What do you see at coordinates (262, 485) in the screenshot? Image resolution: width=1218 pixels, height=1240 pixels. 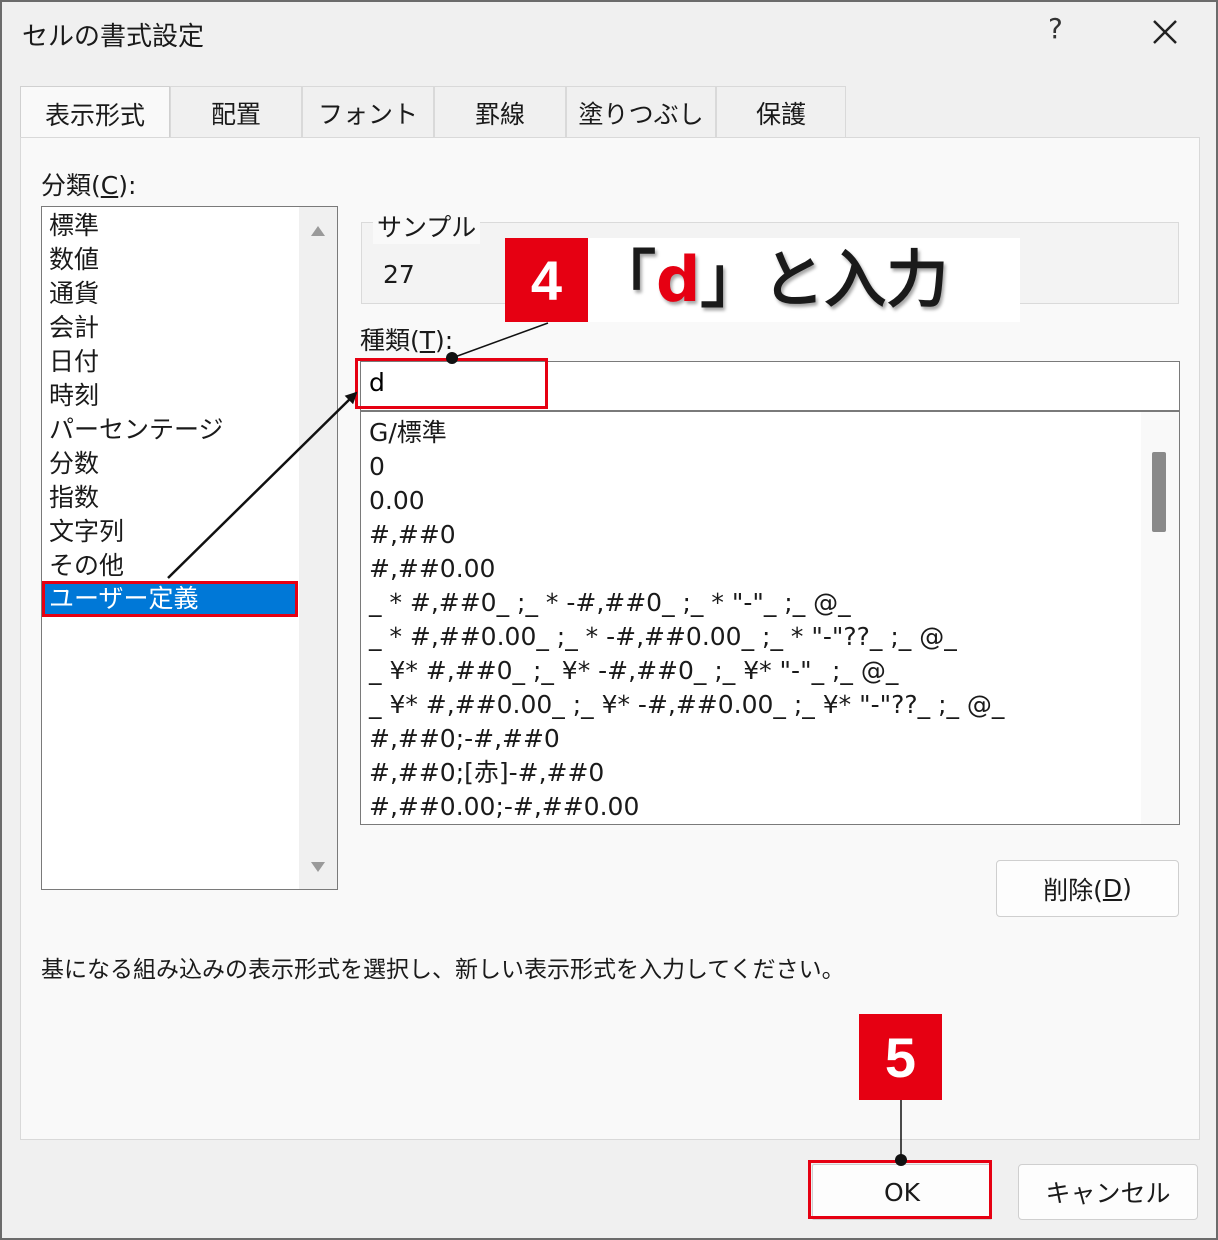 I see `arrow-line` at bounding box center [262, 485].